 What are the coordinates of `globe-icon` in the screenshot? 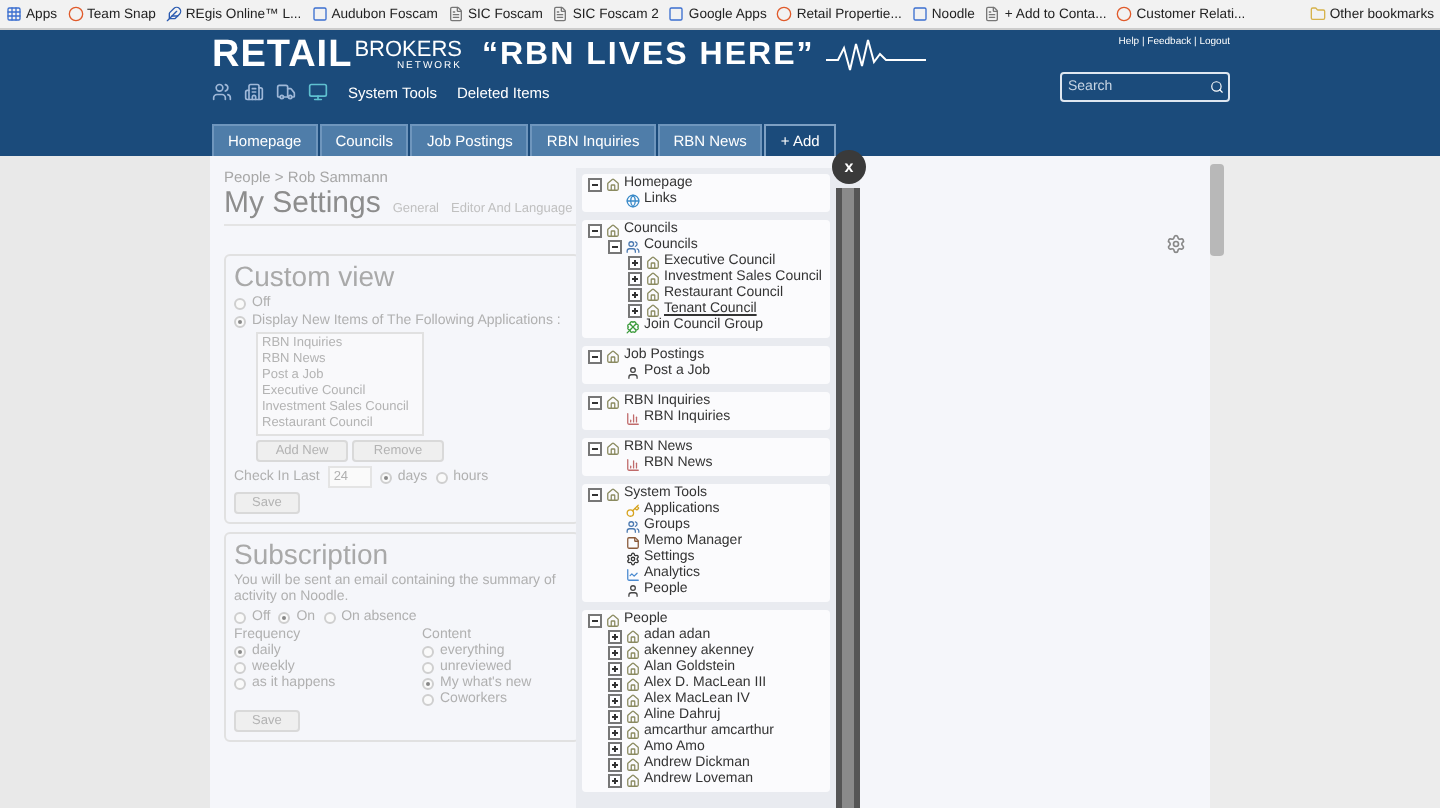 It's located at (633, 200).